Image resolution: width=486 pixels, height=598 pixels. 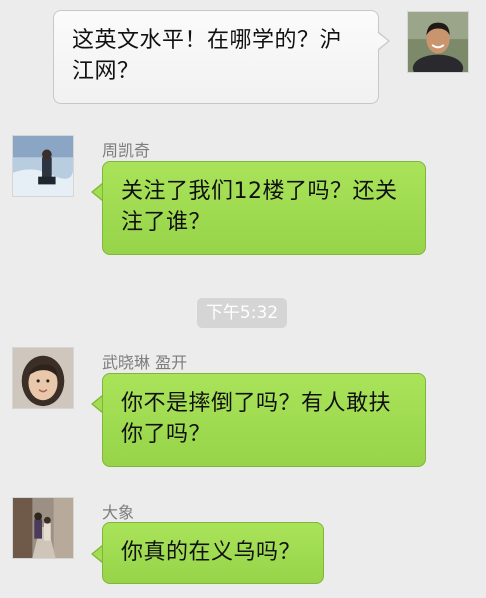 I want to click on sender-name: 武晓琳 盈开, so click(x=145, y=362).